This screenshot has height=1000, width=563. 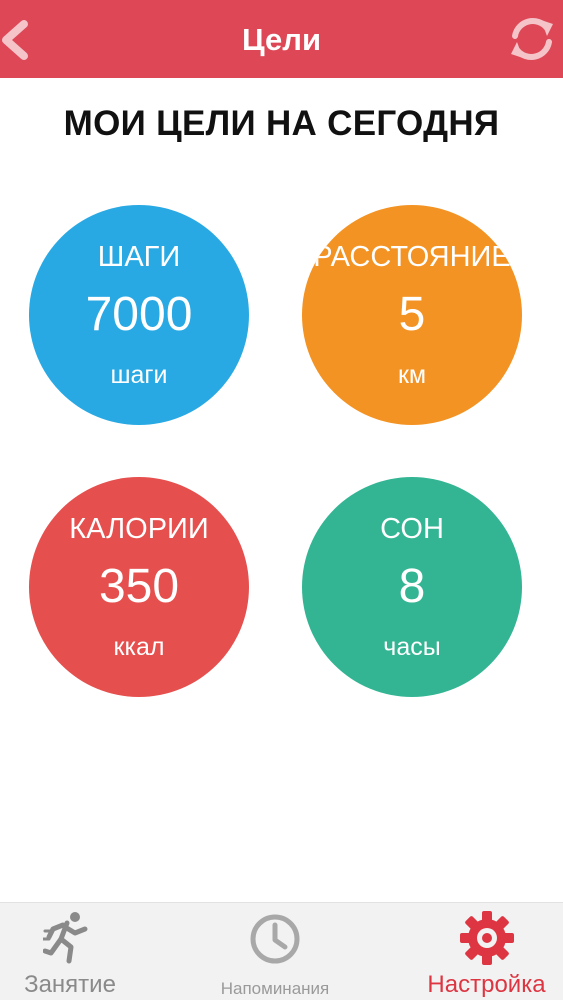 I want to click on sleep-goal-value: 8, so click(x=412, y=586).